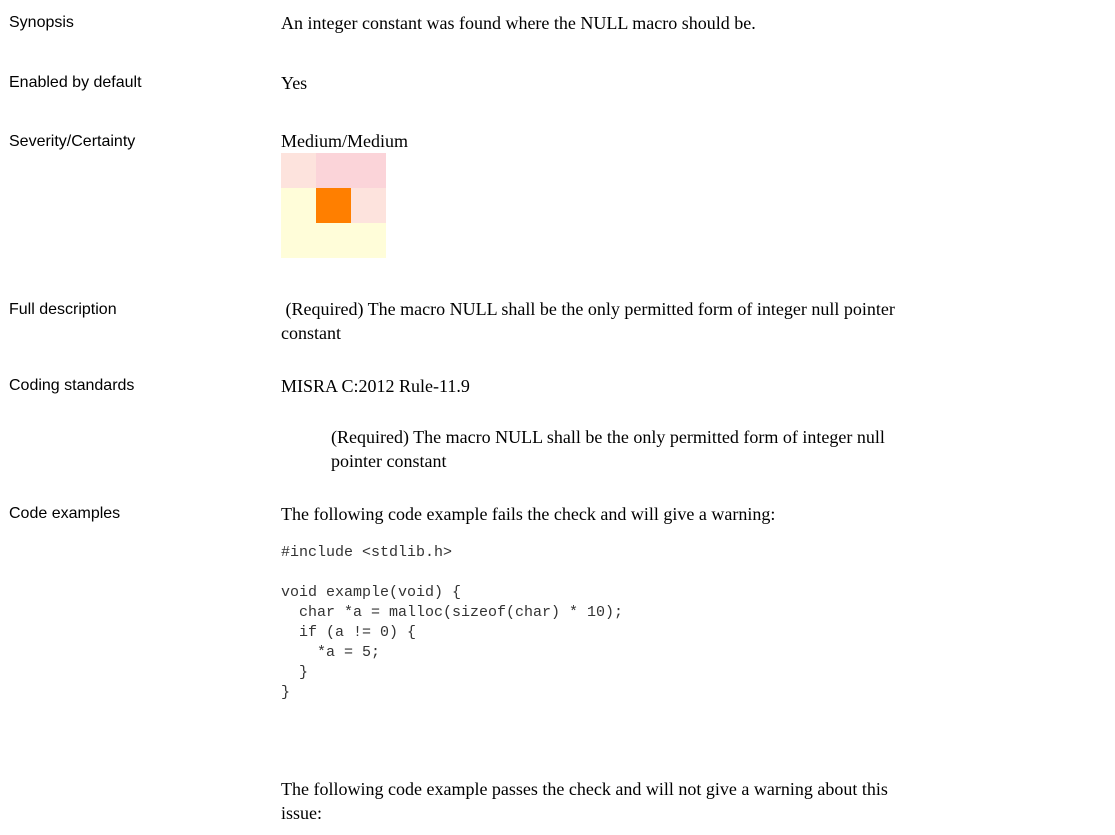  What do you see at coordinates (63, 309) in the screenshot?
I see `full-description-label: Full description` at bounding box center [63, 309].